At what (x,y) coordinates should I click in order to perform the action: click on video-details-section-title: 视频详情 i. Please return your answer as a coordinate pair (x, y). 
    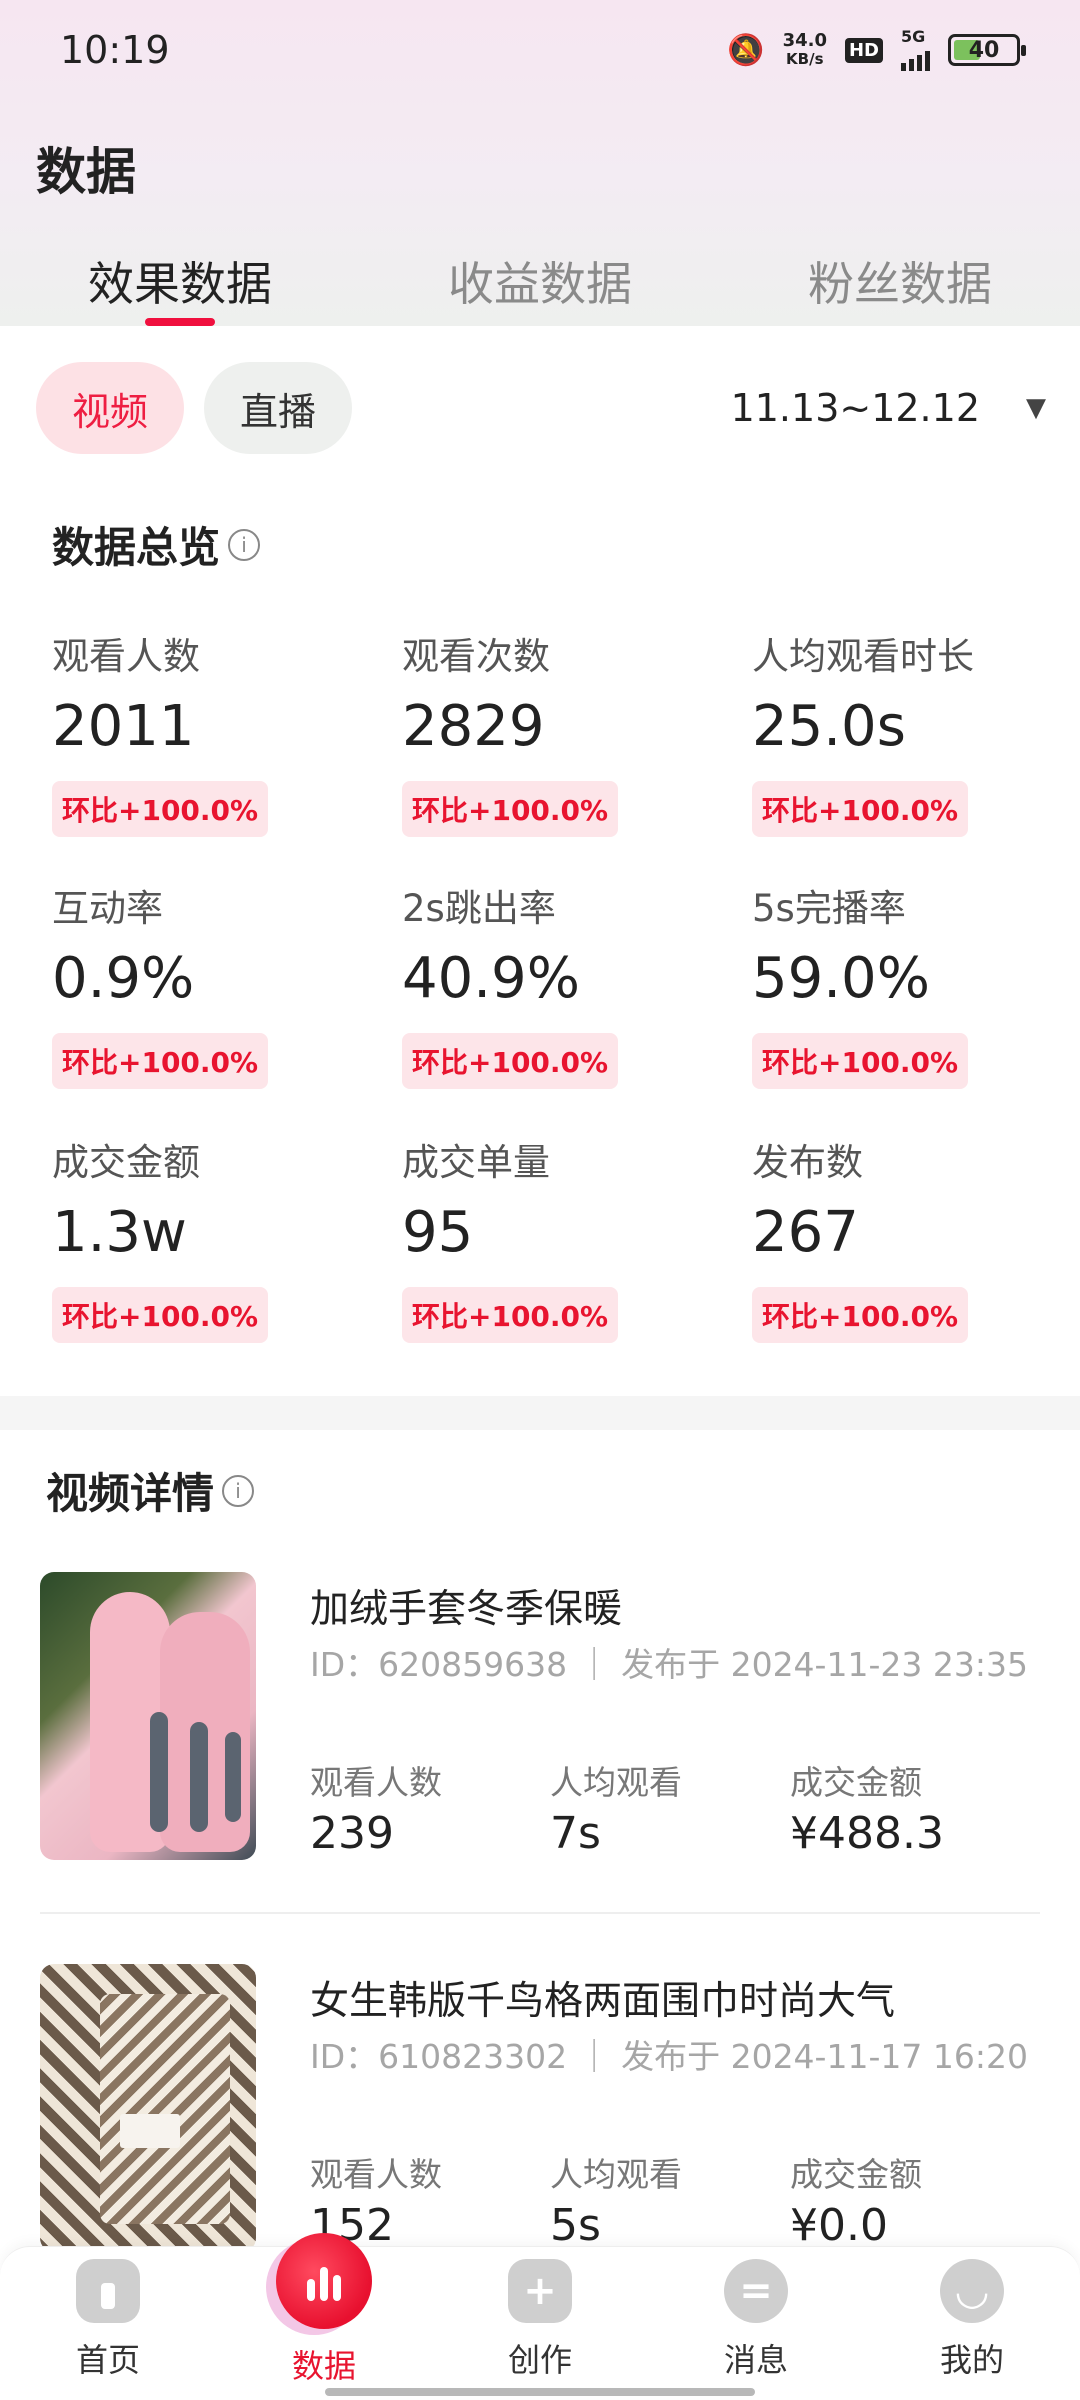
    Looking at the image, I should click on (150, 1490).